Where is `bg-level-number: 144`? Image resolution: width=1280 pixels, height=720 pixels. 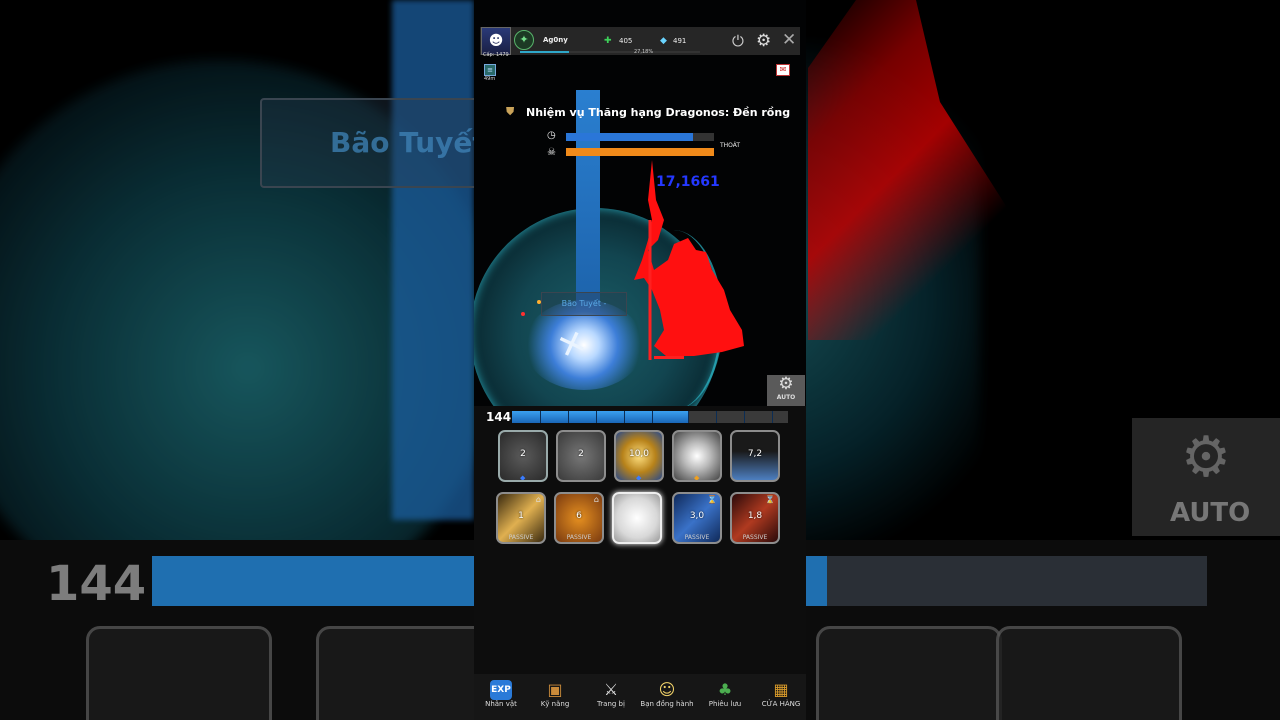
bg-level-number: 144 is located at coordinates (96, 584).